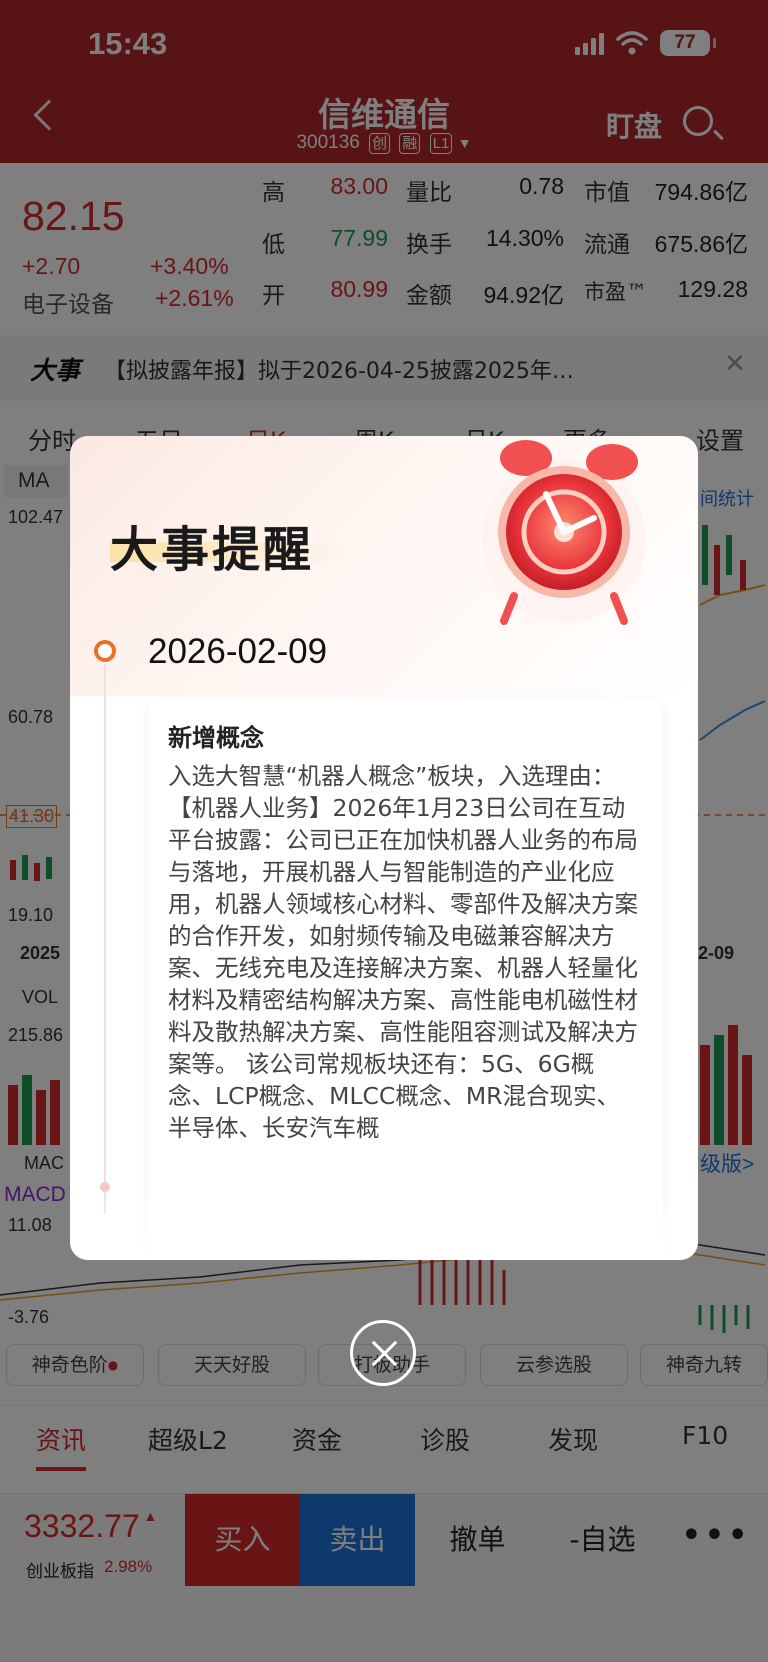 The width and height of the screenshot is (768, 1662). What do you see at coordinates (216, 738) in the screenshot?
I see `card-title: 新增概念` at bounding box center [216, 738].